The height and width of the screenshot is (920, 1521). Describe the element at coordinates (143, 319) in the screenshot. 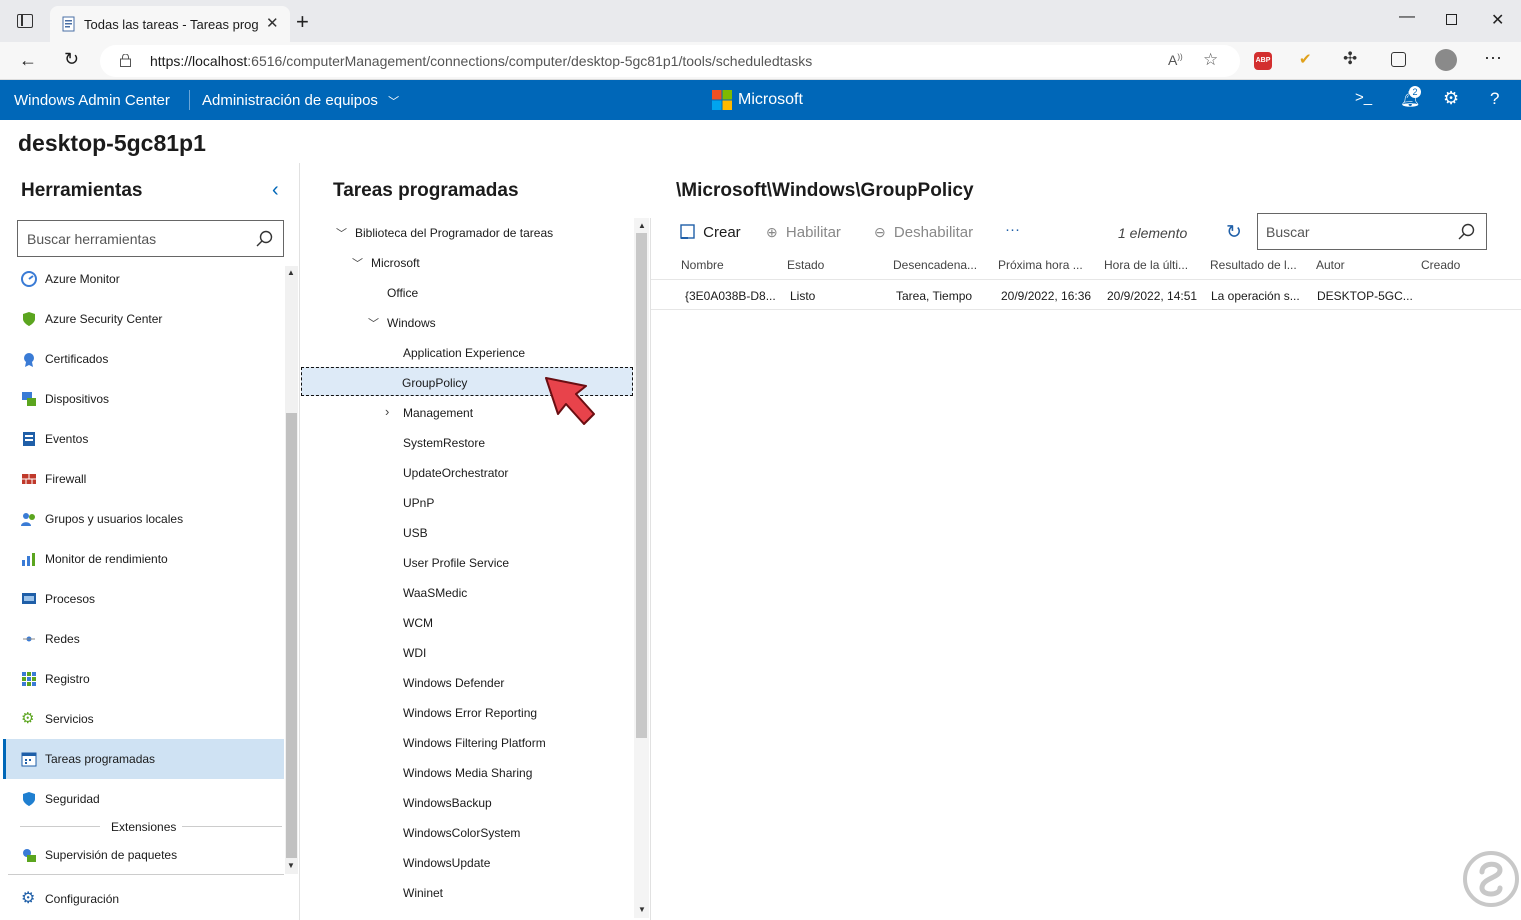

I see `tool-azure-security-center: Azure Security Center` at that location.